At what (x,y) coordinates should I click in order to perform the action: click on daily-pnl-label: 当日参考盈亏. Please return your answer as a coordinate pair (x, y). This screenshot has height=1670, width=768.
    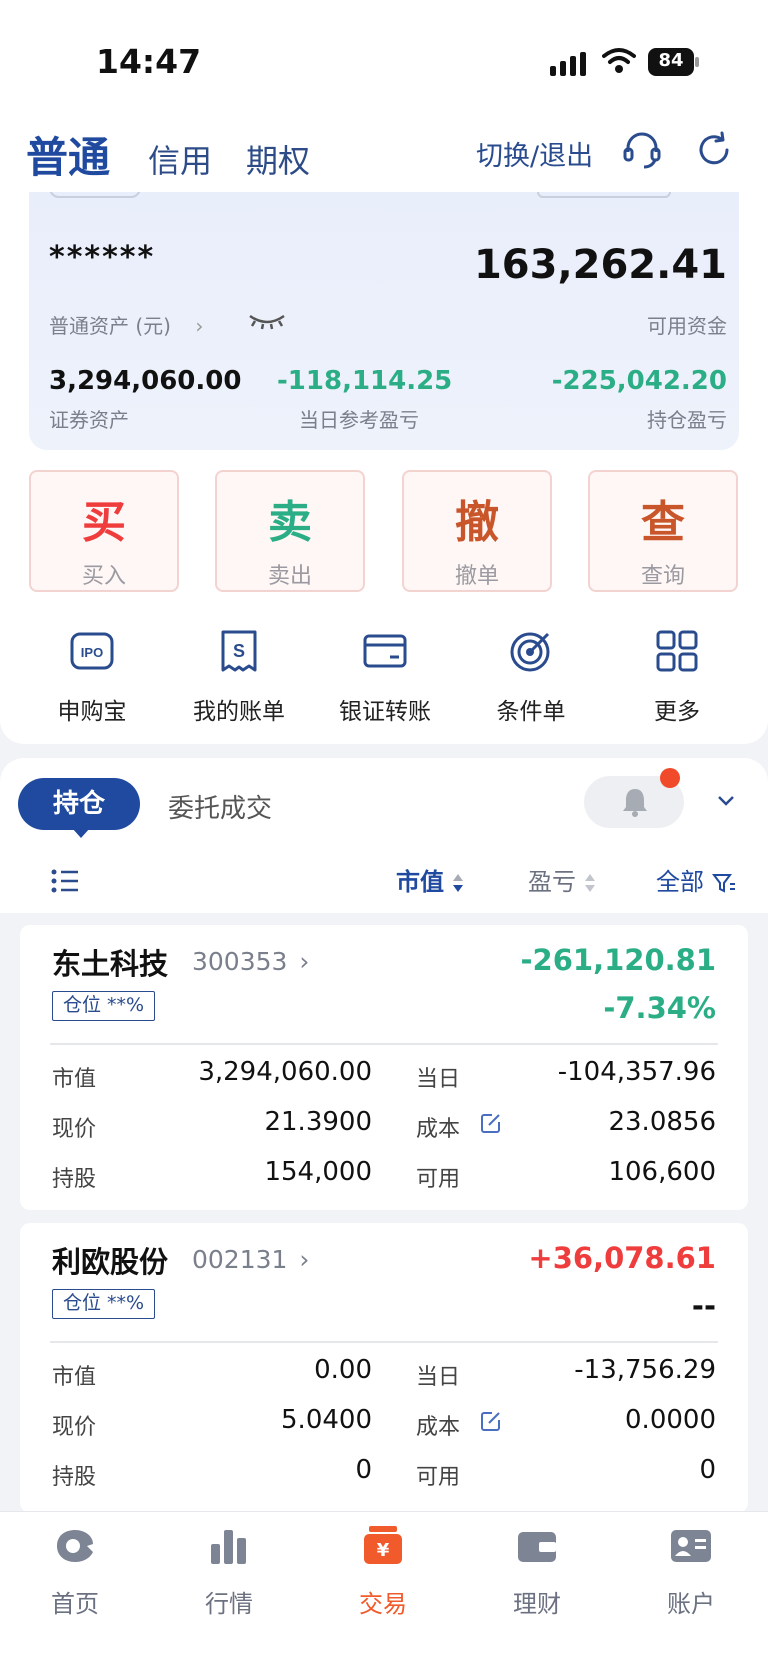
    Looking at the image, I should click on (359, 420).